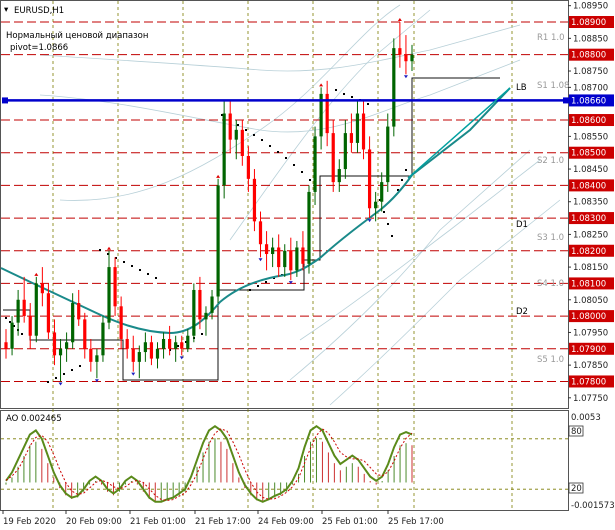  I want to click on price-tick-label-0: 1.08950, so click(590, 7).